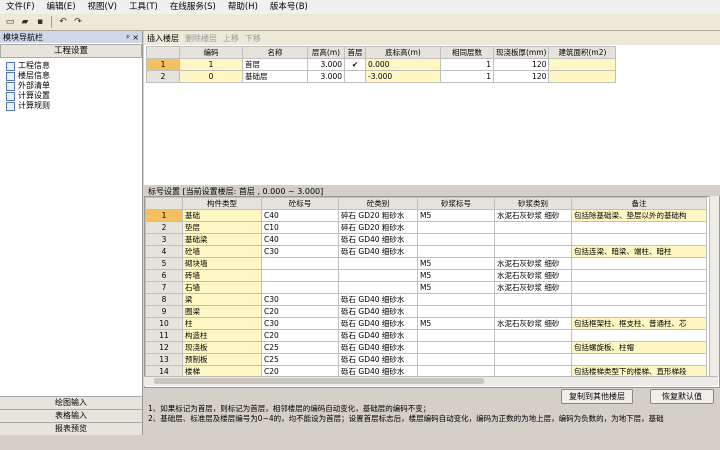 The image size is (720, 450). I want to click on move-down-button: 下移, so click(253, 38).